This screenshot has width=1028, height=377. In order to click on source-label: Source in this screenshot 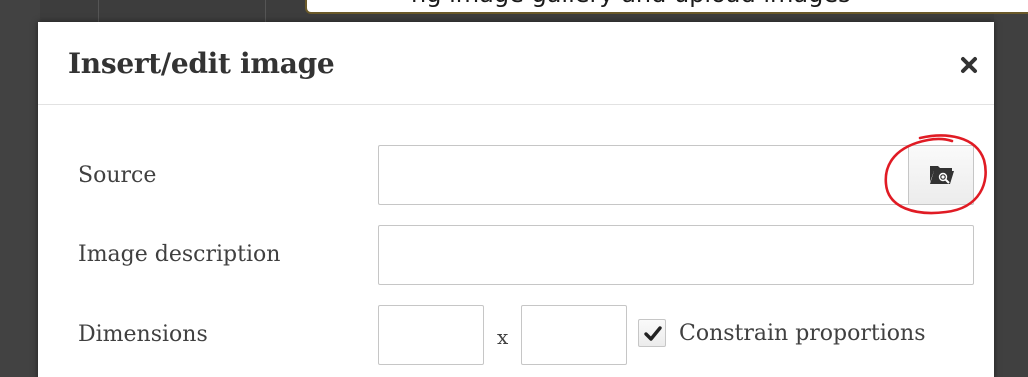, I will do `click(117, 175)`.